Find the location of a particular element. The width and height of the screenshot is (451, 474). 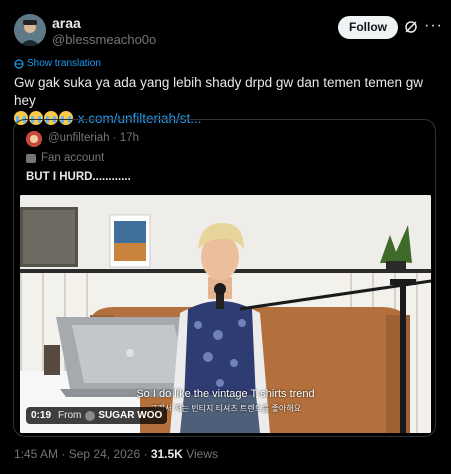

video-caption-english: So I do like the vintage T-shirts trend is located at coordinates (225, 394).